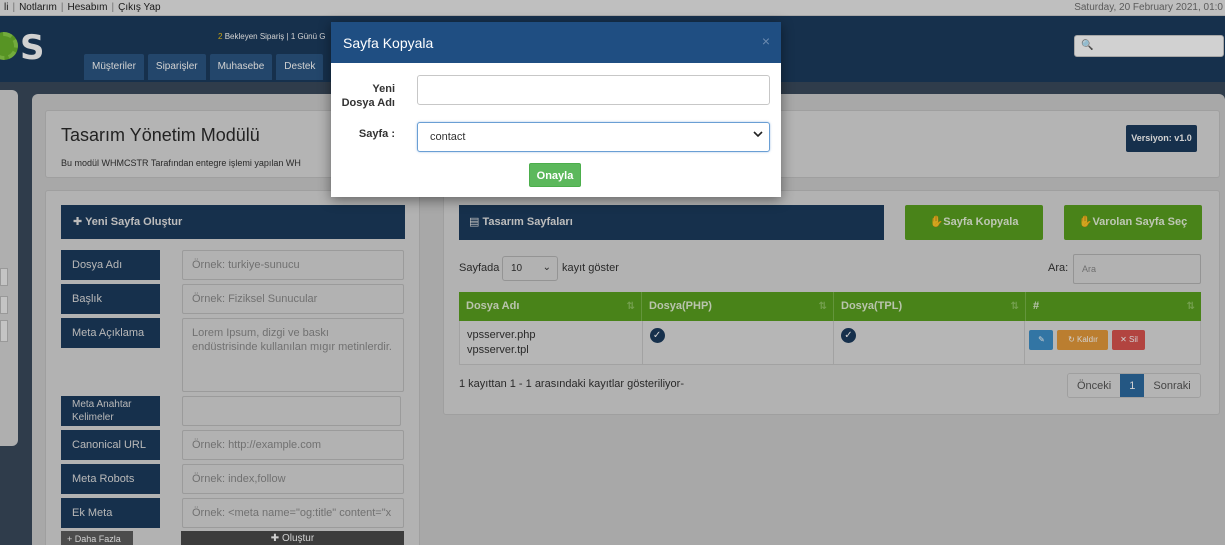 Image resolution: width=1225 pixels, height=545 pixels. I want to click on chevron-down-icon, so click(758, 134).